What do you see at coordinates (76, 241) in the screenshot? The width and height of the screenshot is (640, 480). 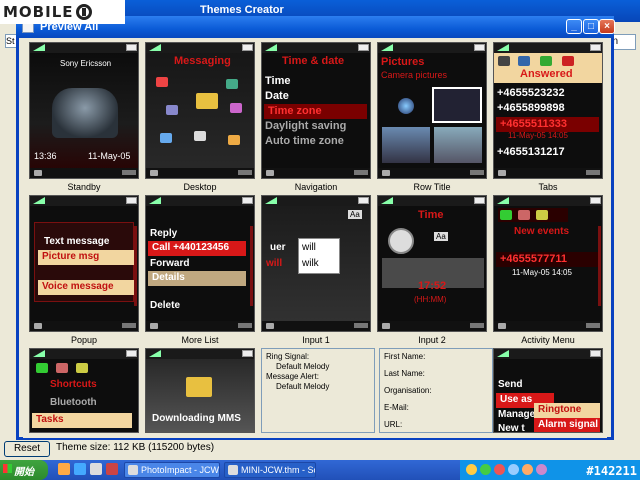 I see `popup-item-text-message: Text message` at bounding box center [76, 241].